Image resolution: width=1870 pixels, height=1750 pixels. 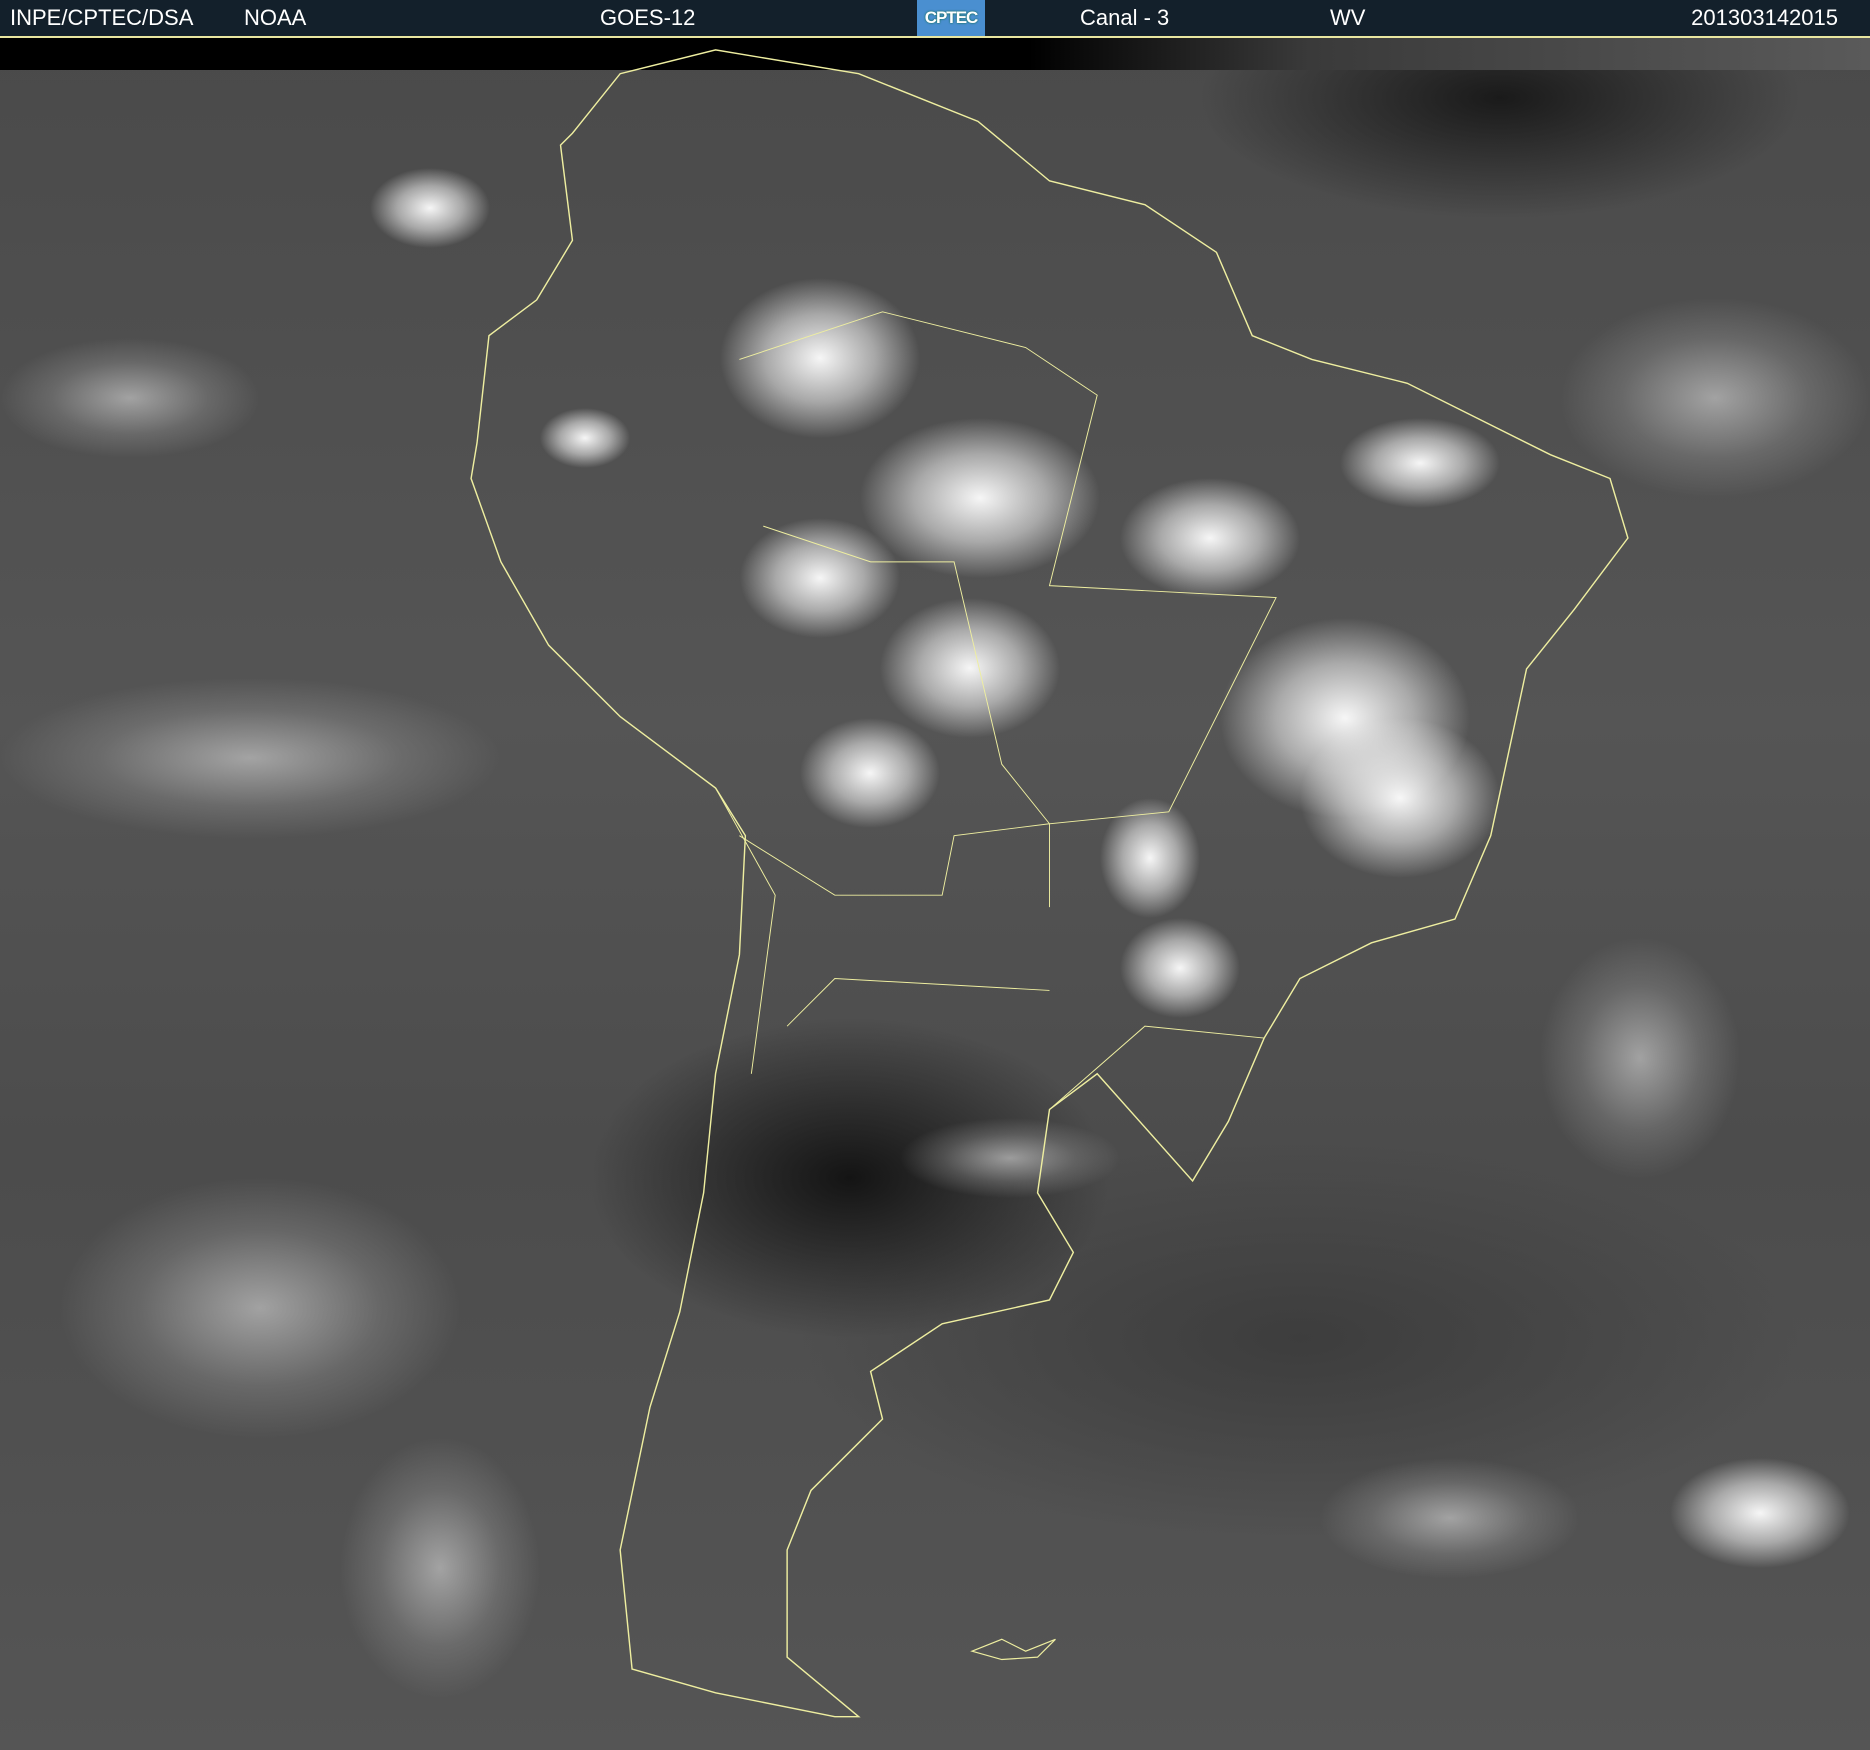 I want to click on satellite-label: GOES-12, so click(x=648, y=17).